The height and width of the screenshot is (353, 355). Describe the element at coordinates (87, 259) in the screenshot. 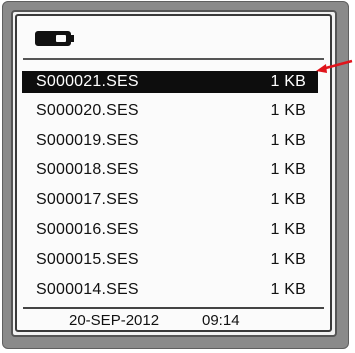

I see `file-name: S000015.SES` at that location.